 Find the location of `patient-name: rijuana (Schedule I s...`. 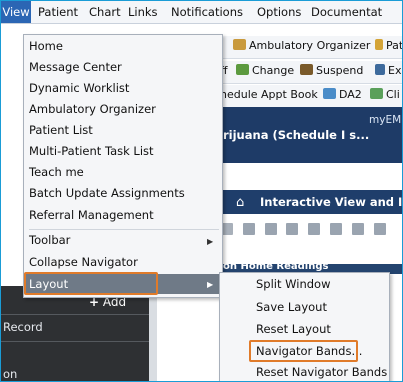

patient-name: rijuana (Schedule I s... is located at coordinates (296, 135).